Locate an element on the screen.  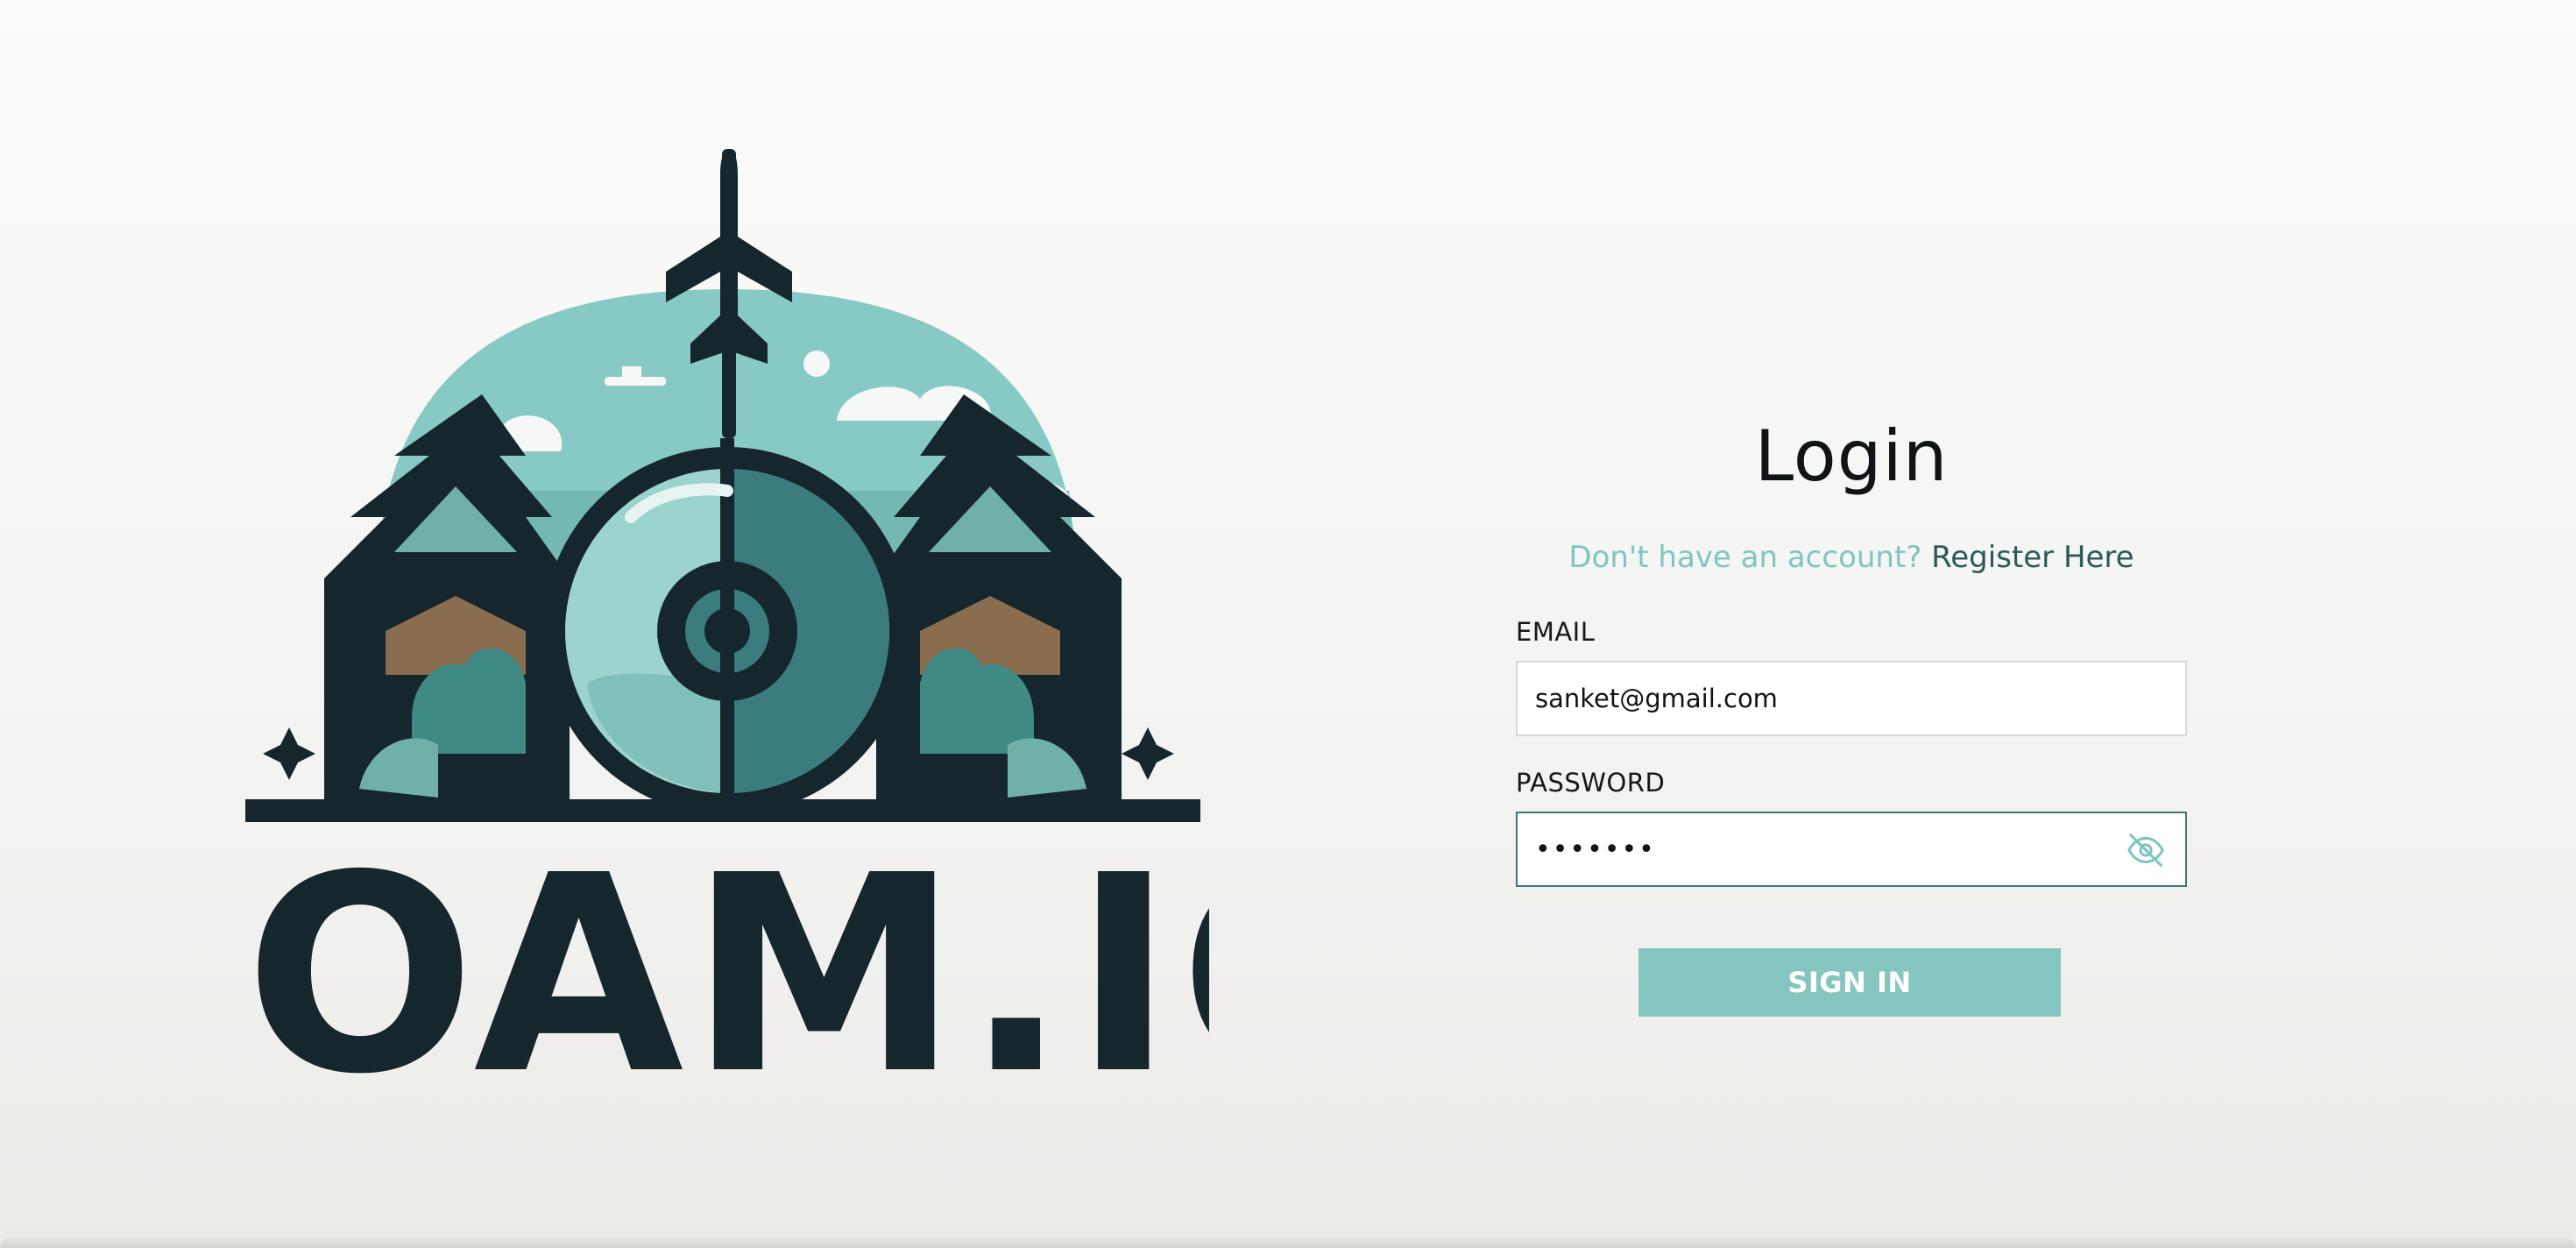
email-label: EMAIL is located at coordinates (1556, 632).